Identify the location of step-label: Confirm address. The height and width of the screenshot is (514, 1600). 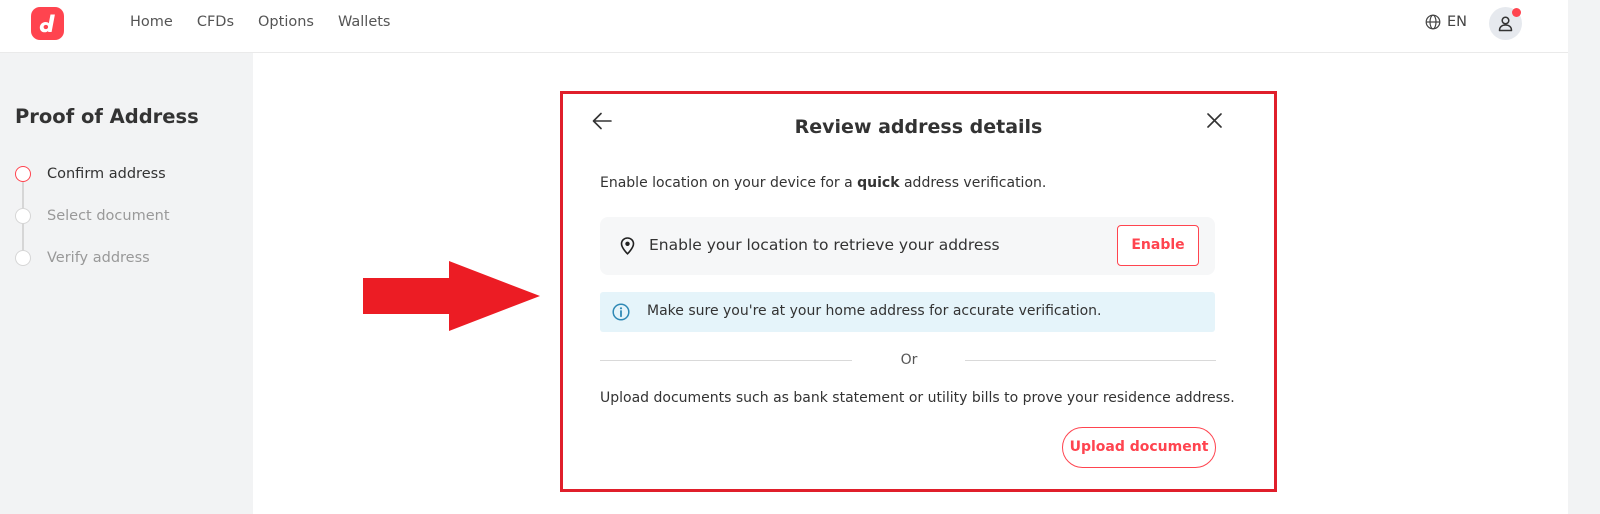
(106, 174).